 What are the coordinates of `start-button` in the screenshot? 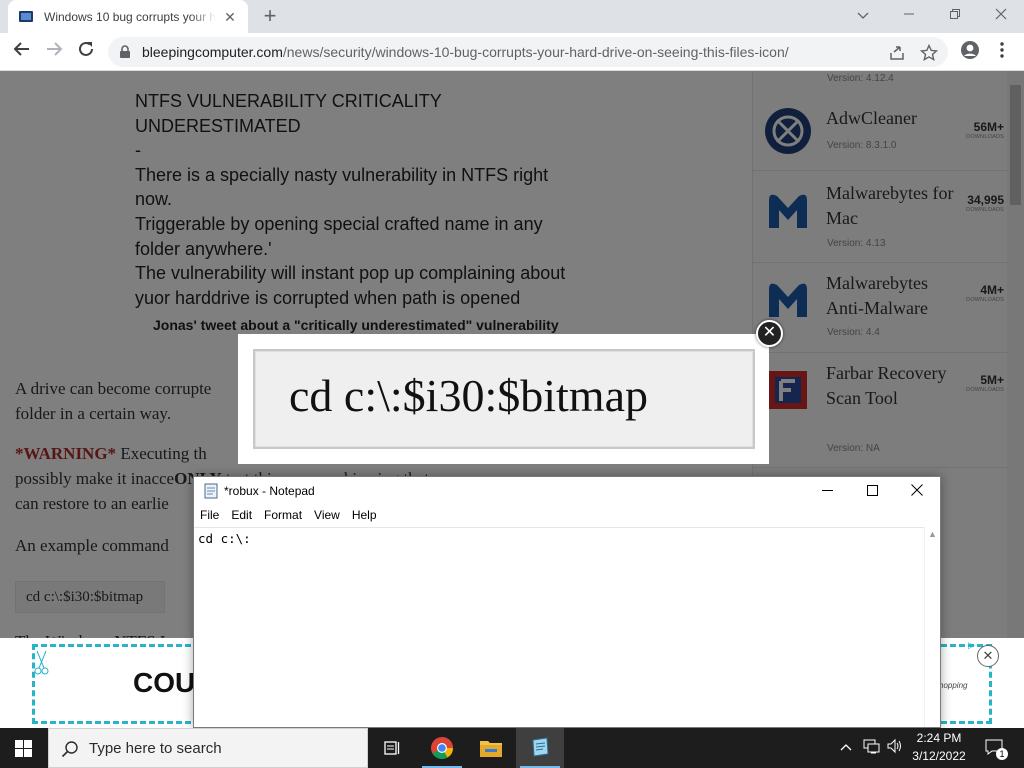 It's located at (24, 748).